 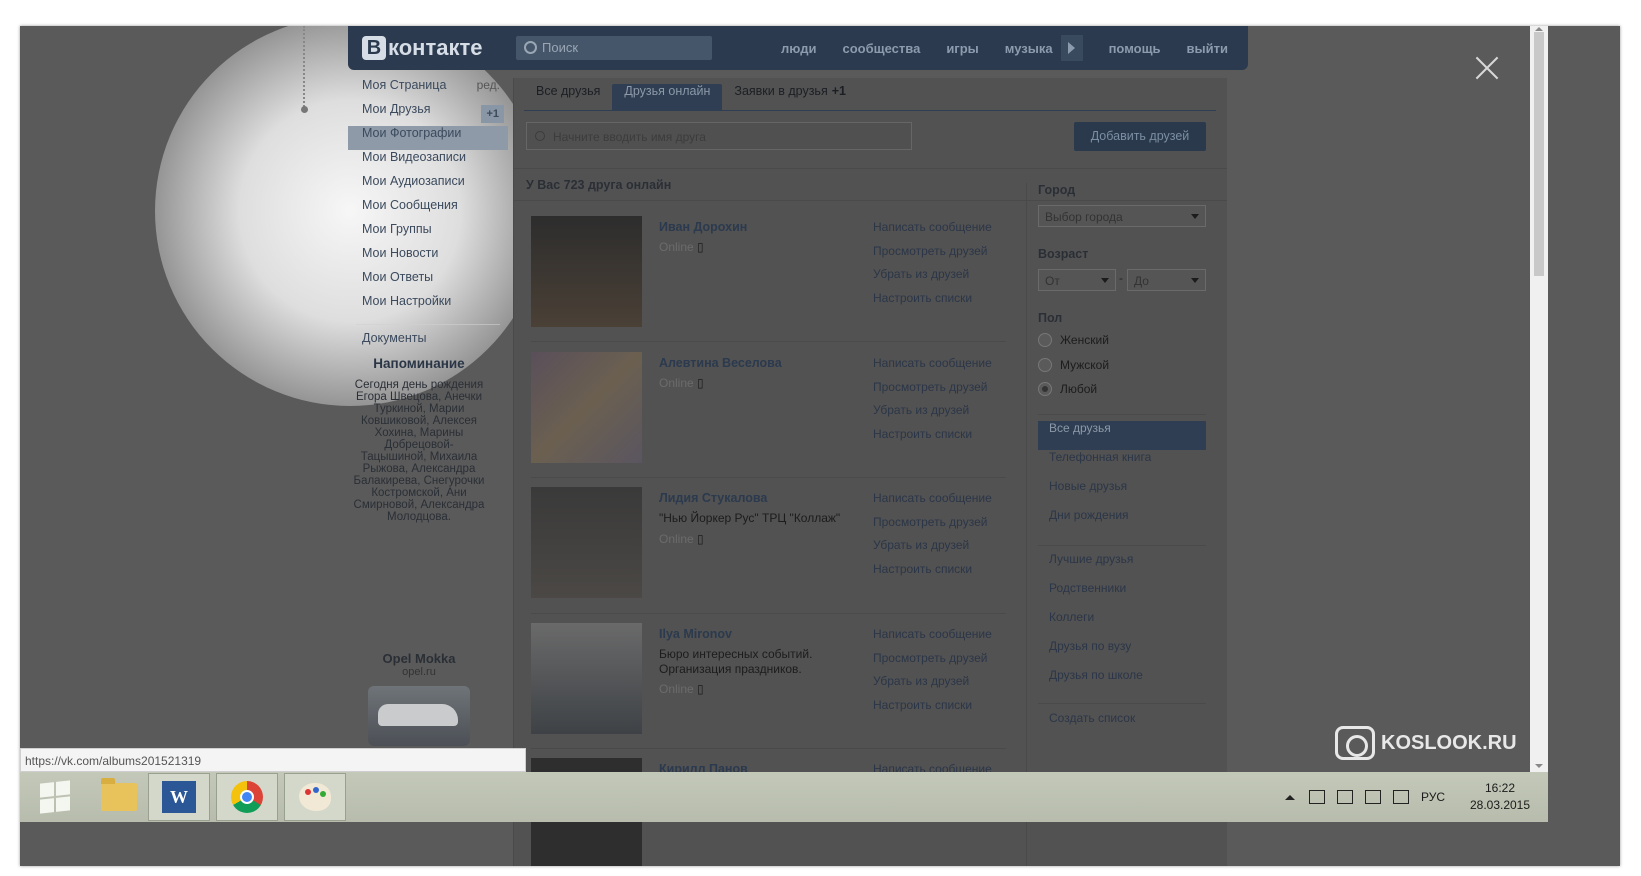 I want to click on taskbar-clock: 16:22 28.03.2015, so click(x=1500, y=797).